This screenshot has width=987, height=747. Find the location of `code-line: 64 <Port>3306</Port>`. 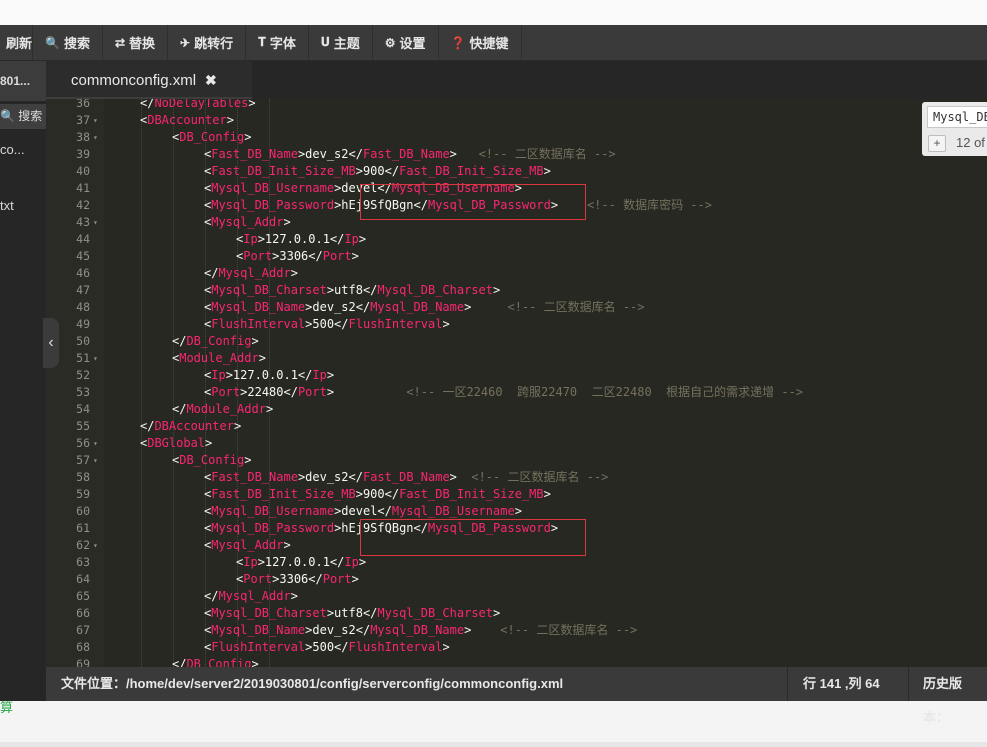

code-line: 64 <Port>3306</Port> is located at coordinates (516, 579).